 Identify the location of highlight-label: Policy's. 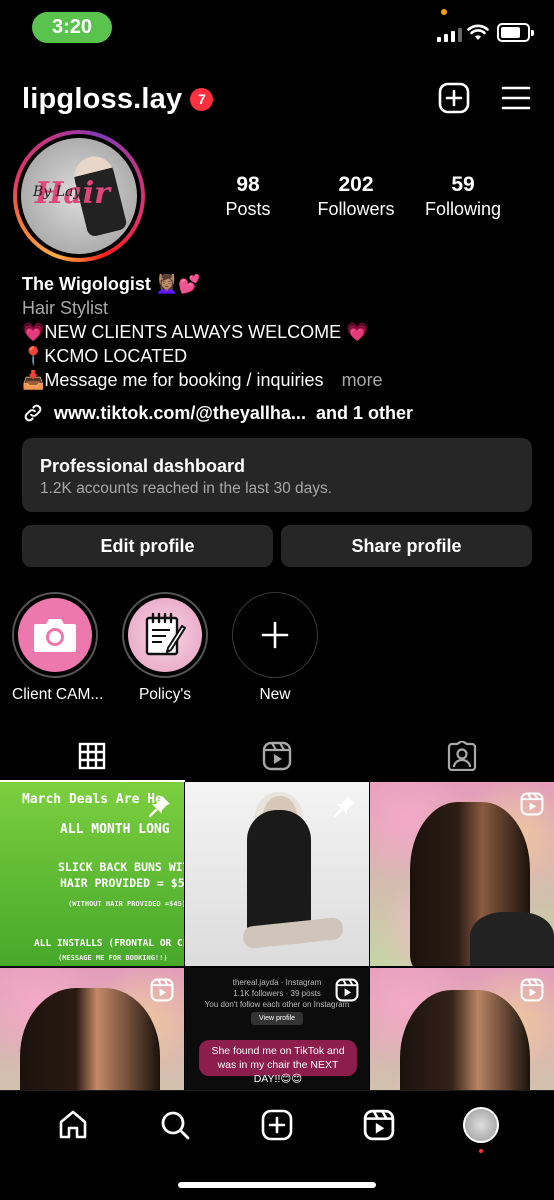
(165, 694).